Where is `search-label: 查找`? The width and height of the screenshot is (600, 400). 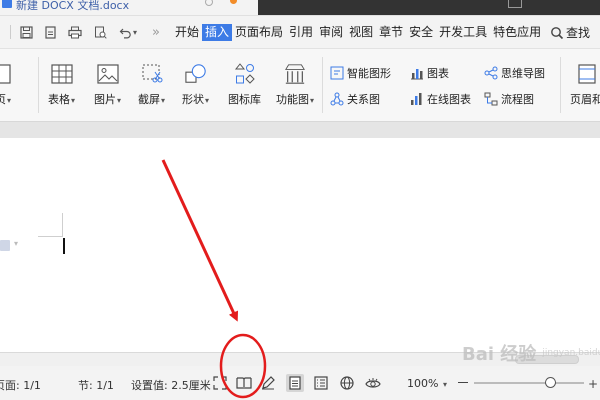 search-label: 查找 is located at coordinates (578, 33).